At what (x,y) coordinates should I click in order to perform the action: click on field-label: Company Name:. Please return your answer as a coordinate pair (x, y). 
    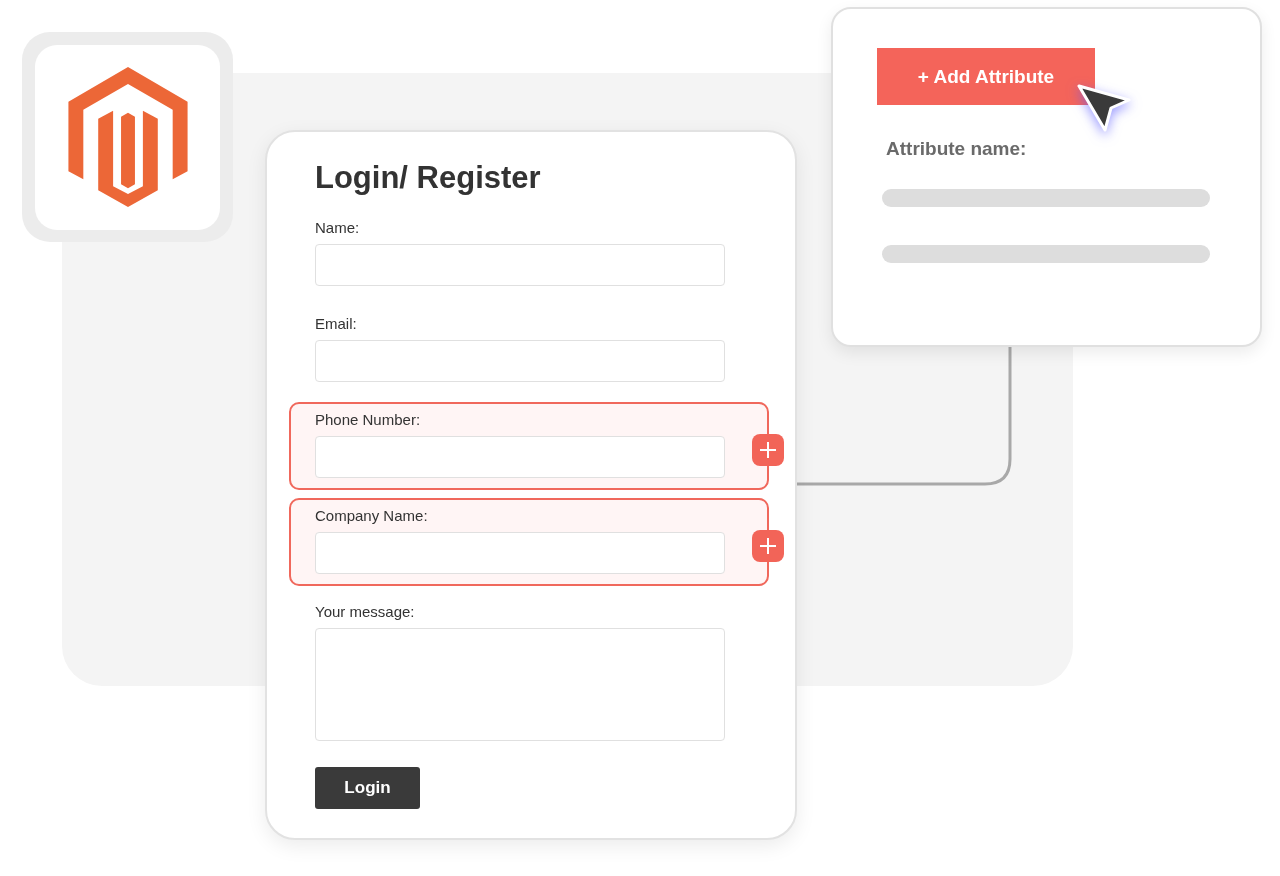
    Looking at the image, I should click on (372, 516).